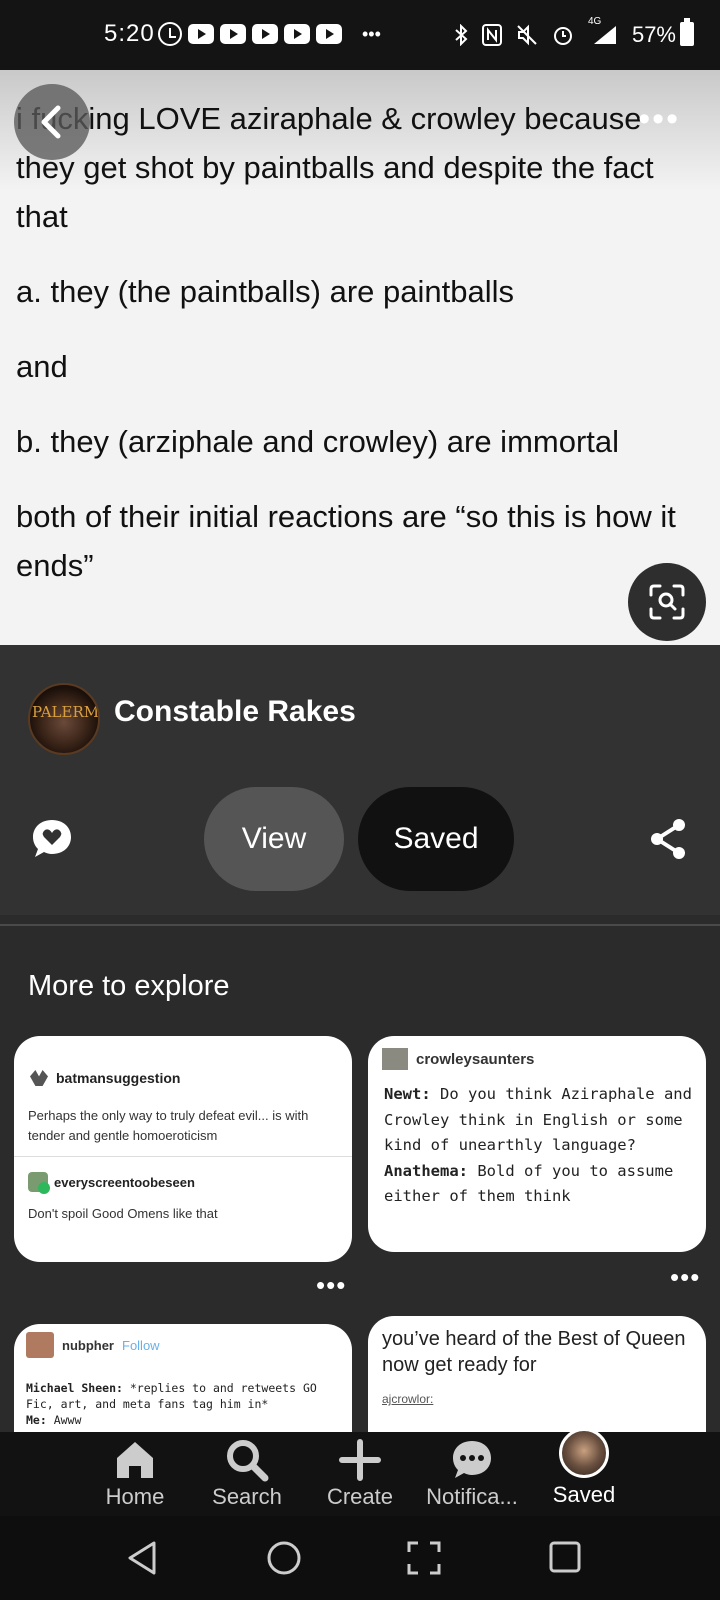 The height and width of the screenshot is (1600, 720). Describe the element at coordinates (653, 34) in the screenshot. I see `battery-percent: 57%` at that location.